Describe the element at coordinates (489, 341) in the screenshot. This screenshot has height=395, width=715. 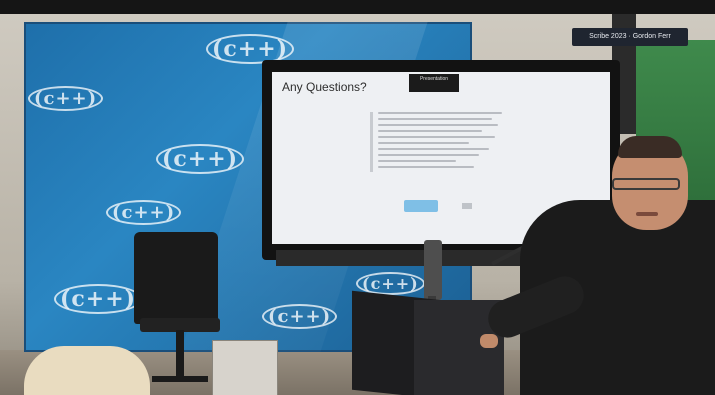
I see `speaker-hand` at that location.